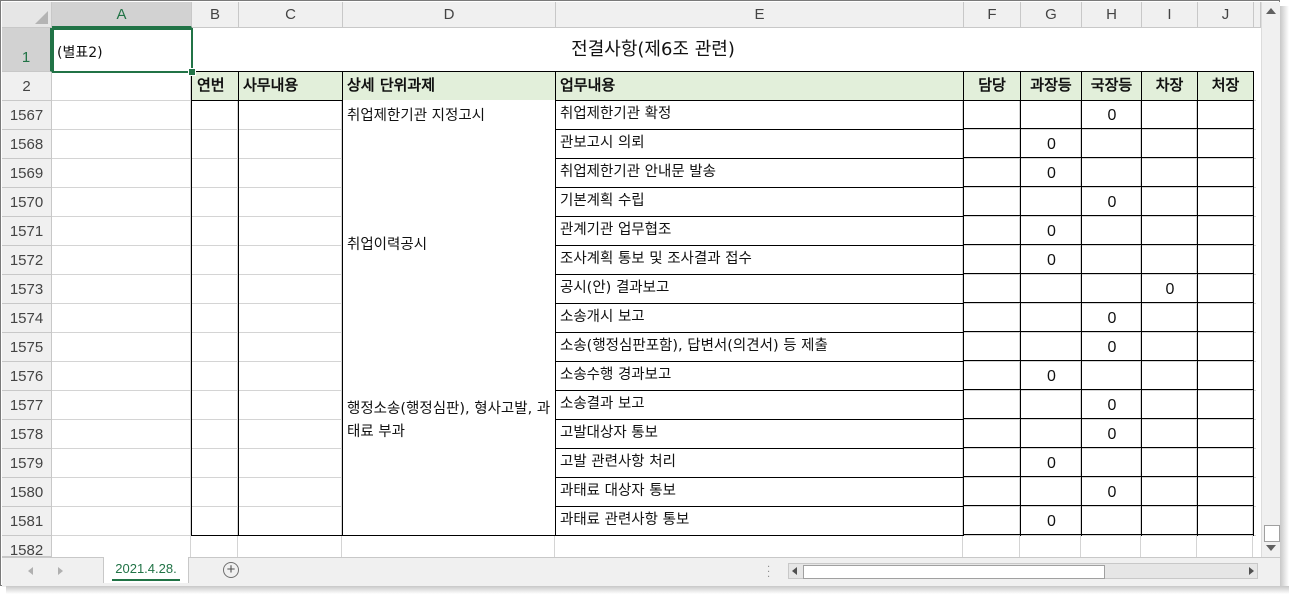  I want to click on work-cell: 소송(행정심판포함), 답변서(의견서) 등 제출, so click(760, 347).